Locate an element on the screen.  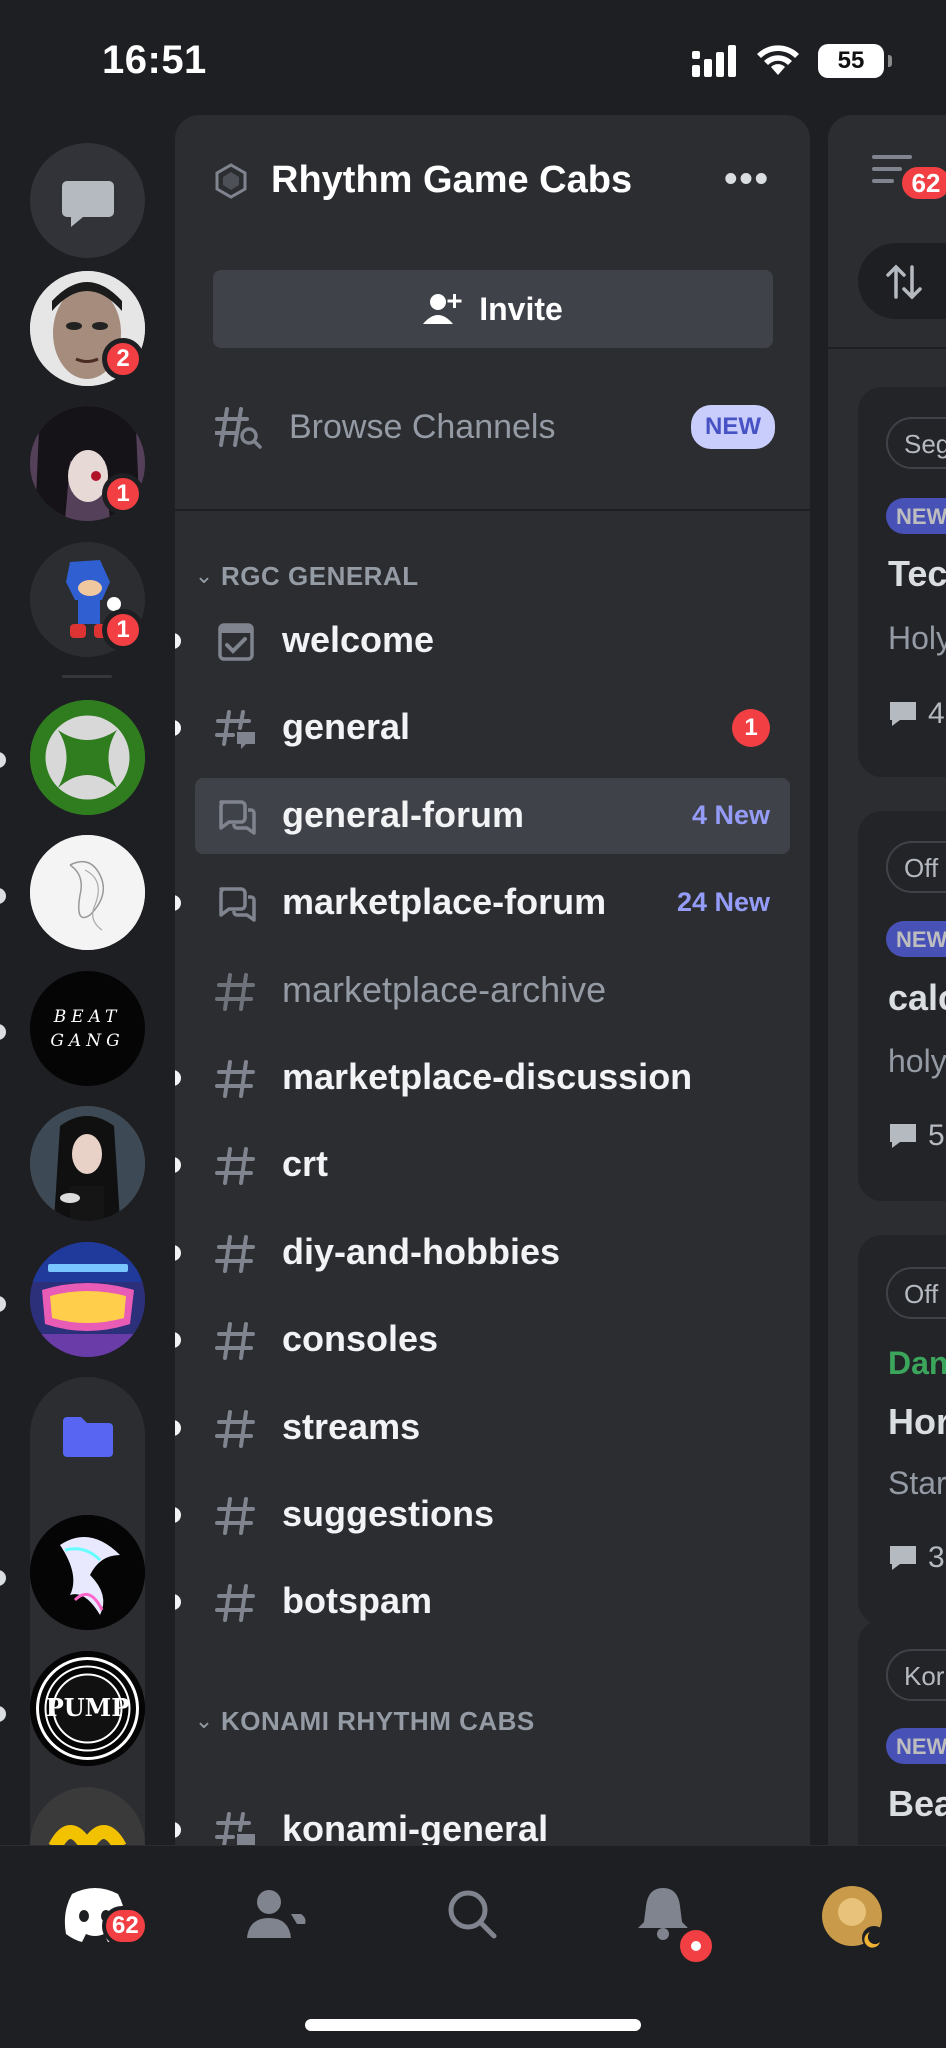
beat-gang-logo: BEAT GANG is located at coordinates (87, 1028).